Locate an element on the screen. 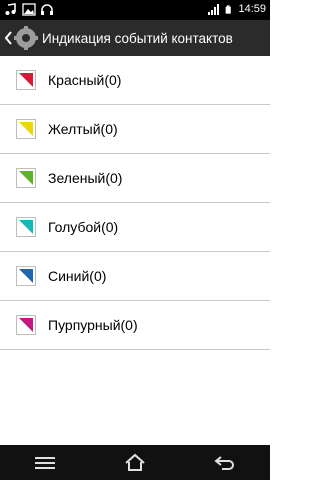 The image size is (320, 480). action-bar: Индикация событий контактов is located at coordinates (135, 38).